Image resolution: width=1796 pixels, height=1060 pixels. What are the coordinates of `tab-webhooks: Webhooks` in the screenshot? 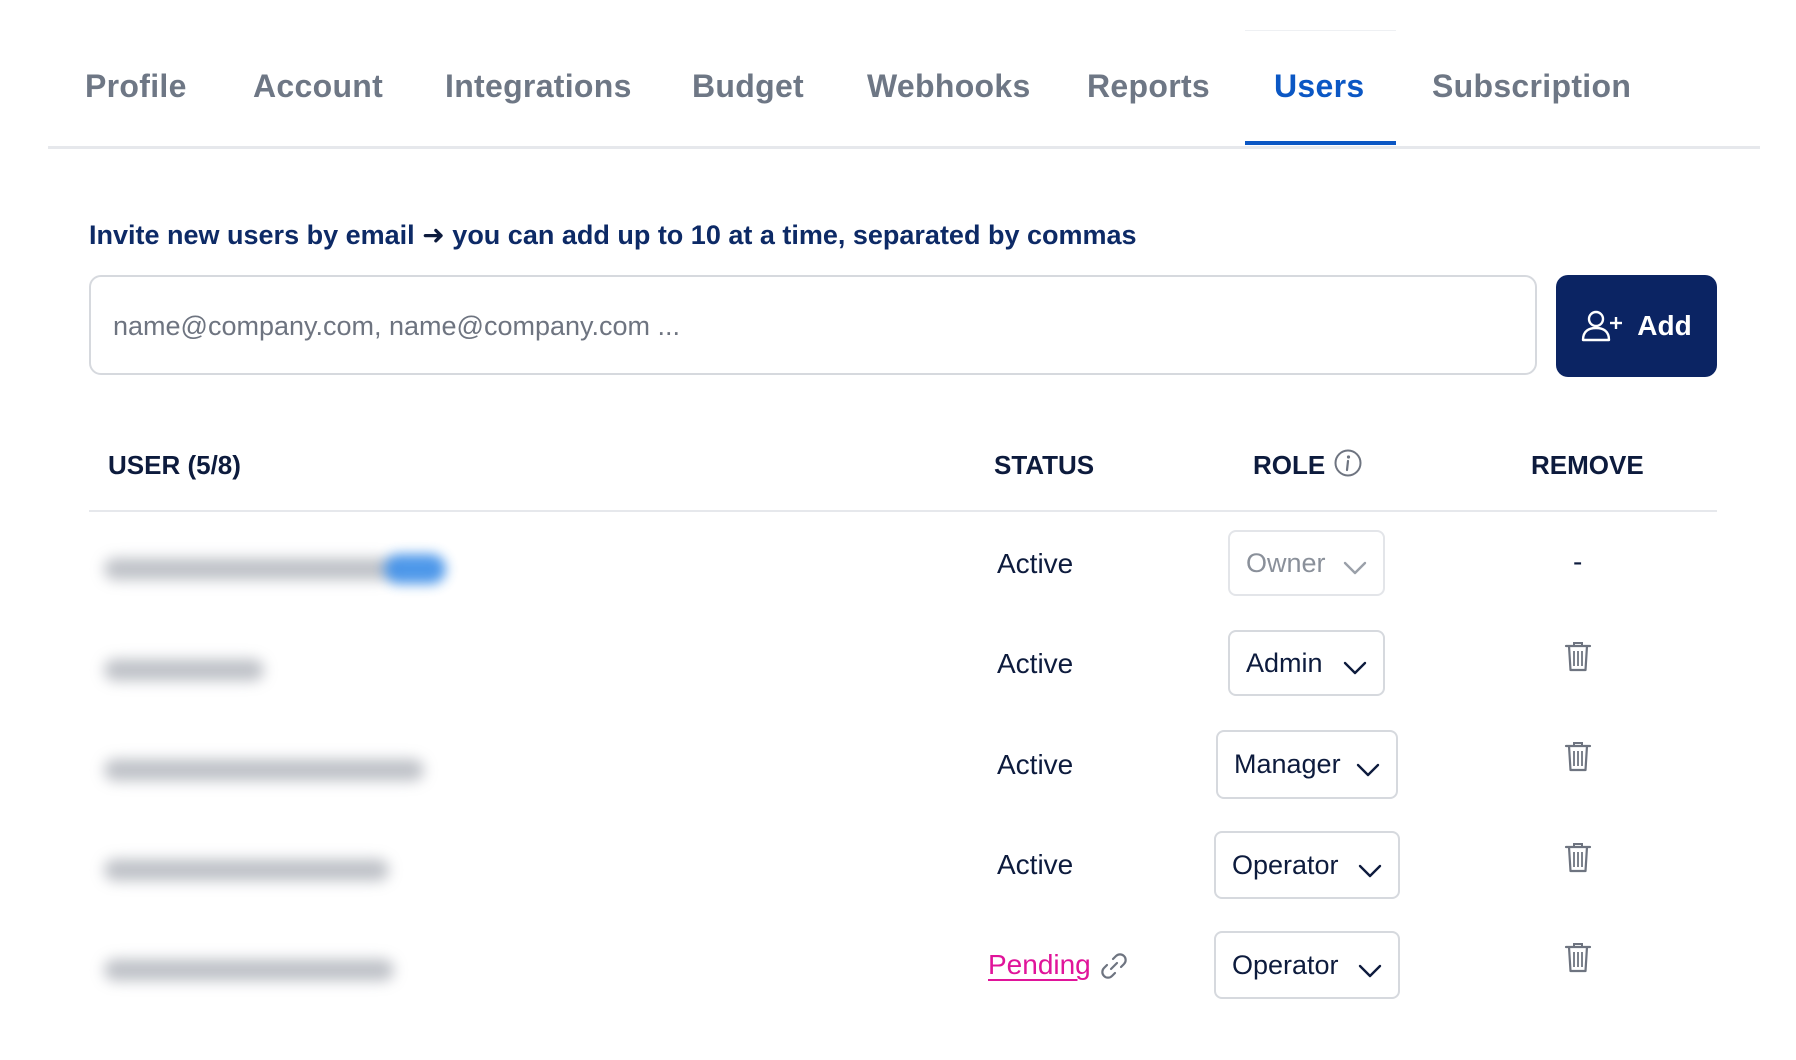 It's located at (949, 86).